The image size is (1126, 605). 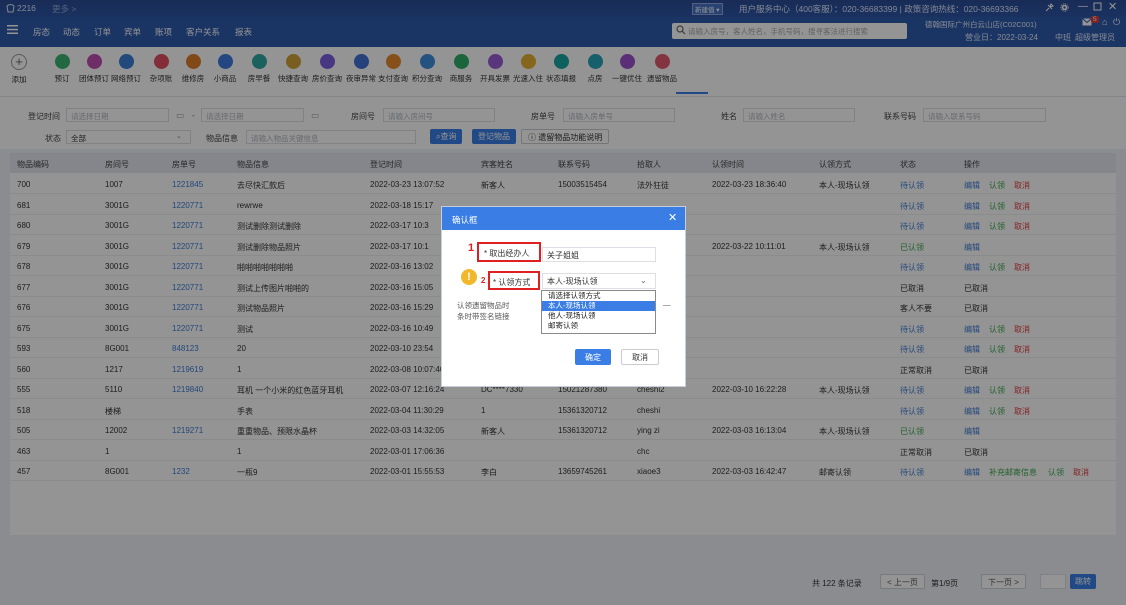 What do you see at coordinates (599, 281) in the screenshot?
I see `method-select: 本人-现场认领` at bounding box center [599, 281].